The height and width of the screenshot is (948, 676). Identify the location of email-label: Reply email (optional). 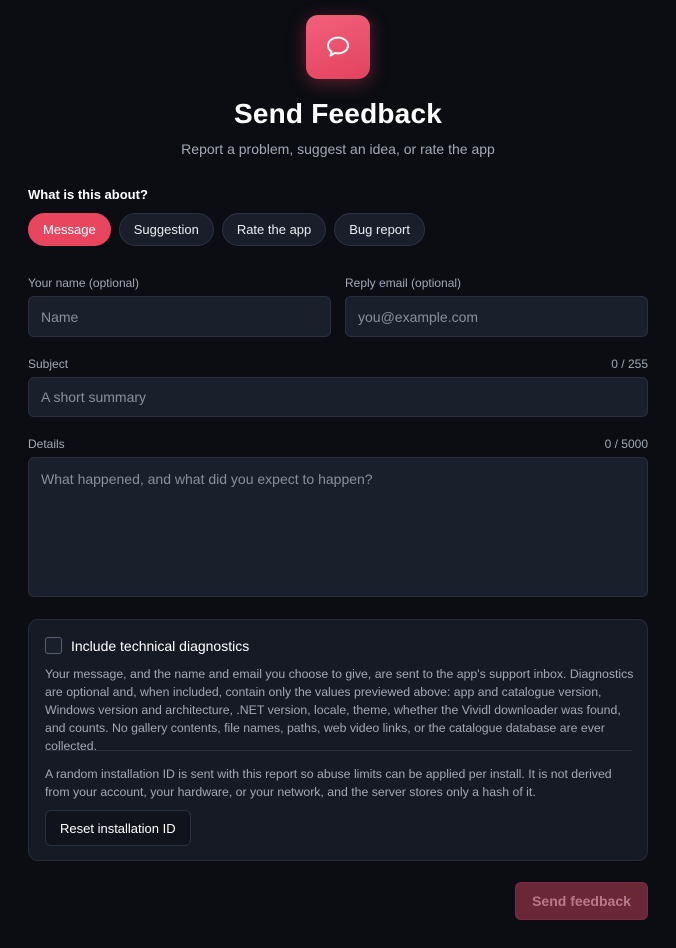
(403, 283).